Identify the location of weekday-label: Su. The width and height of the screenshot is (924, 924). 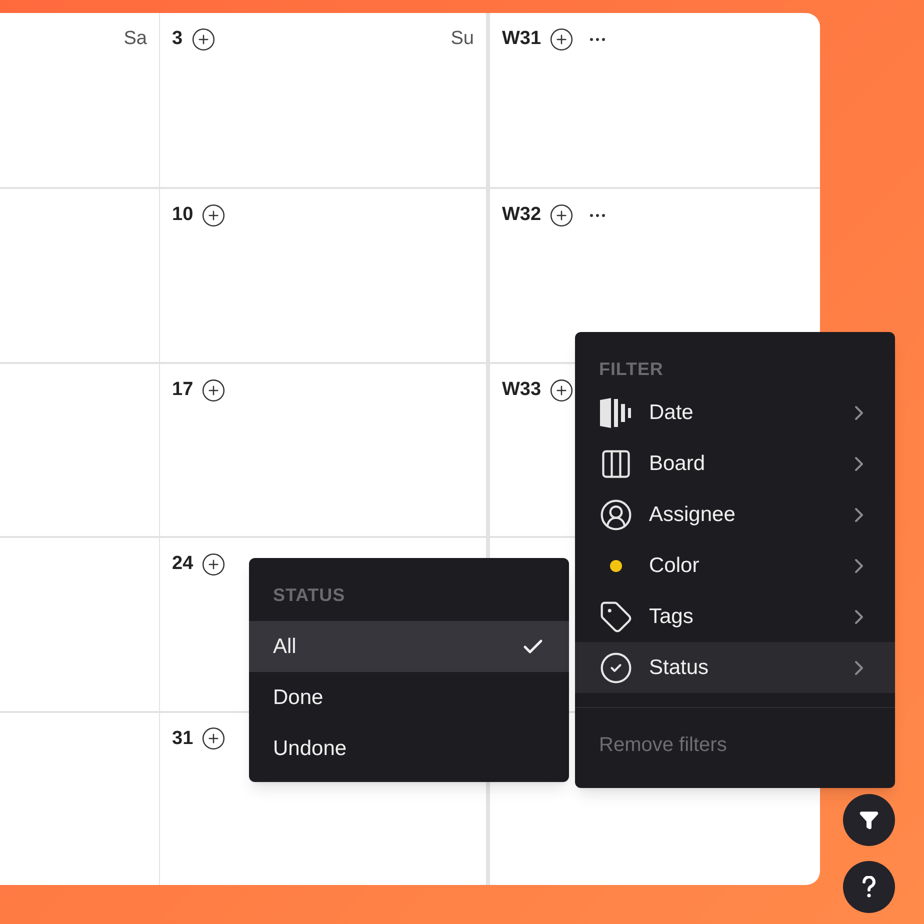
(462, 39).